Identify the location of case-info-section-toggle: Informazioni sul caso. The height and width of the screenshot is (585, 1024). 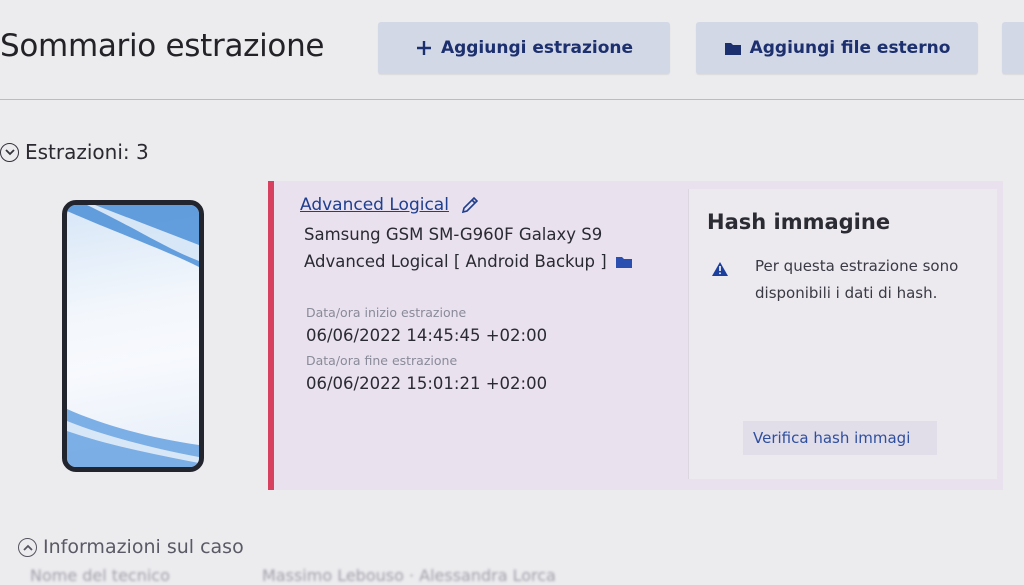
(131, 547).